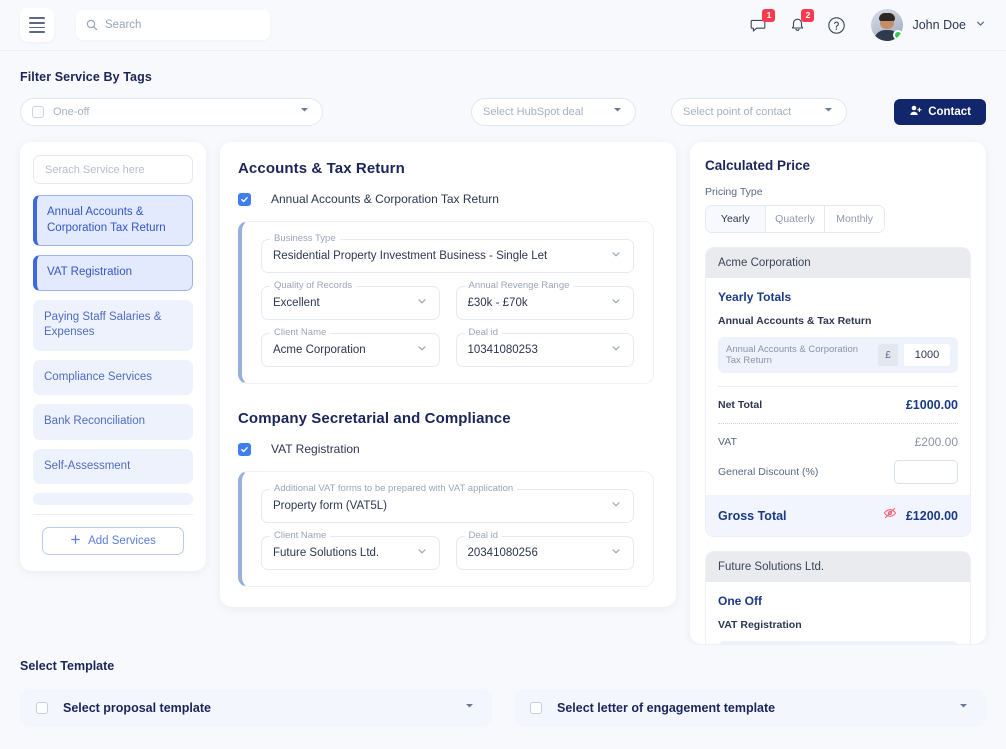 This screenshot has height=749, width=1006. What do you see at coordinates (256, 708) in the screenshot?
I see `proposal-template-select: Select proposal template` at bounding box center [256, 708].